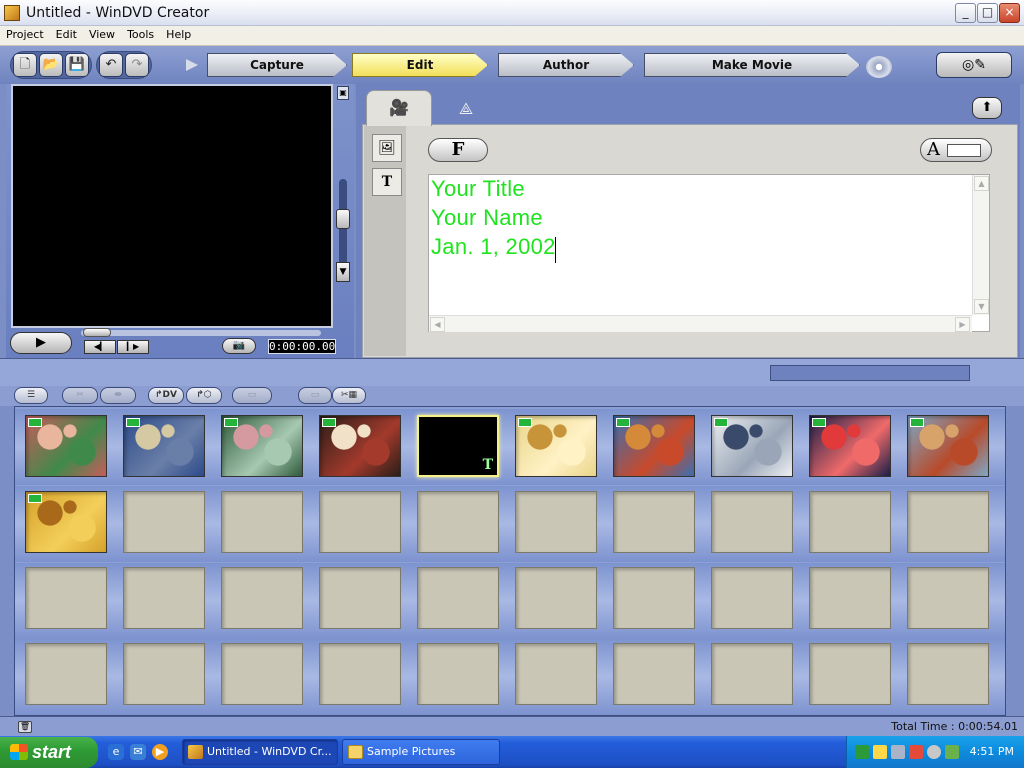 The height and width of the screenshot is (768, 1024). What do you see at coordinates (399, 108) in the screenshot?
I see `tab-video: 🎥` at bounding box center [399, 108].